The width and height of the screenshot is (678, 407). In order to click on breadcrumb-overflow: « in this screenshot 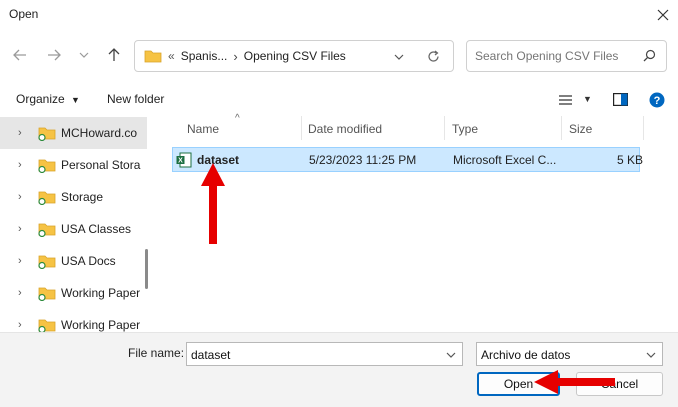, I will do `click(171, 56)`.